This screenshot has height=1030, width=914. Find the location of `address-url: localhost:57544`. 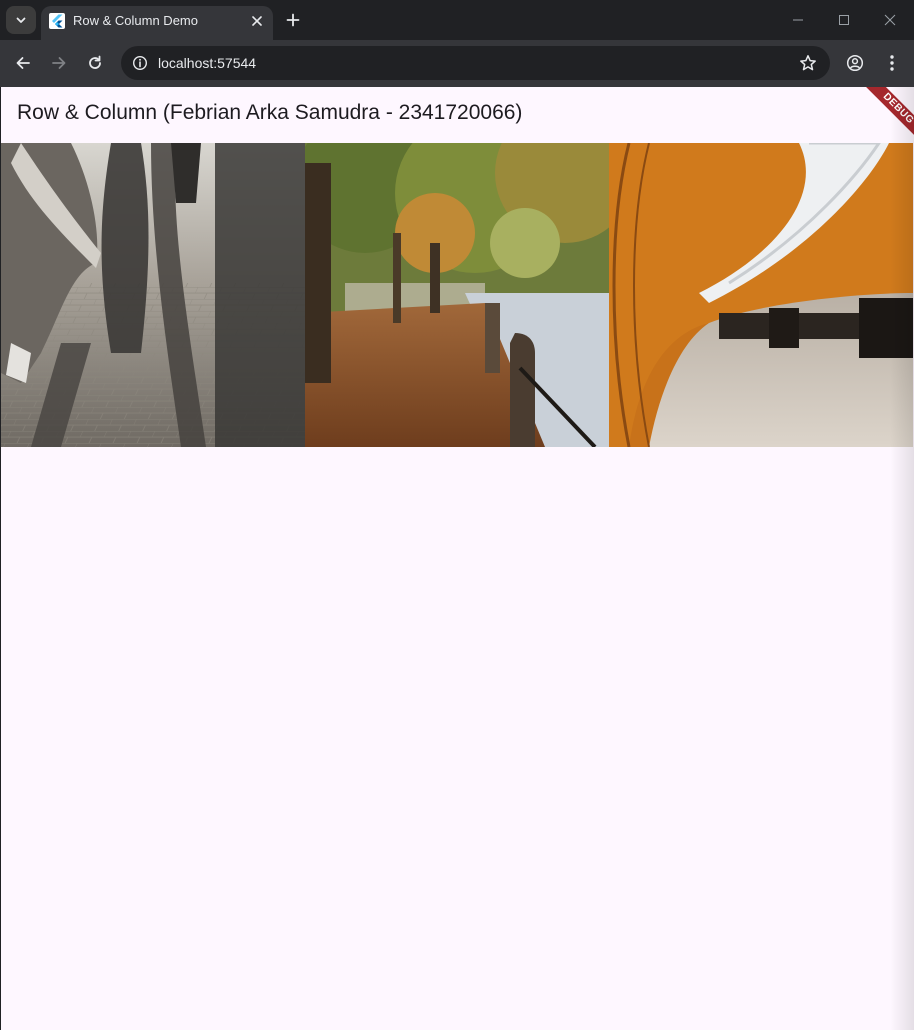

address-url: localhost:57544 is located at coordinates (207, 63).